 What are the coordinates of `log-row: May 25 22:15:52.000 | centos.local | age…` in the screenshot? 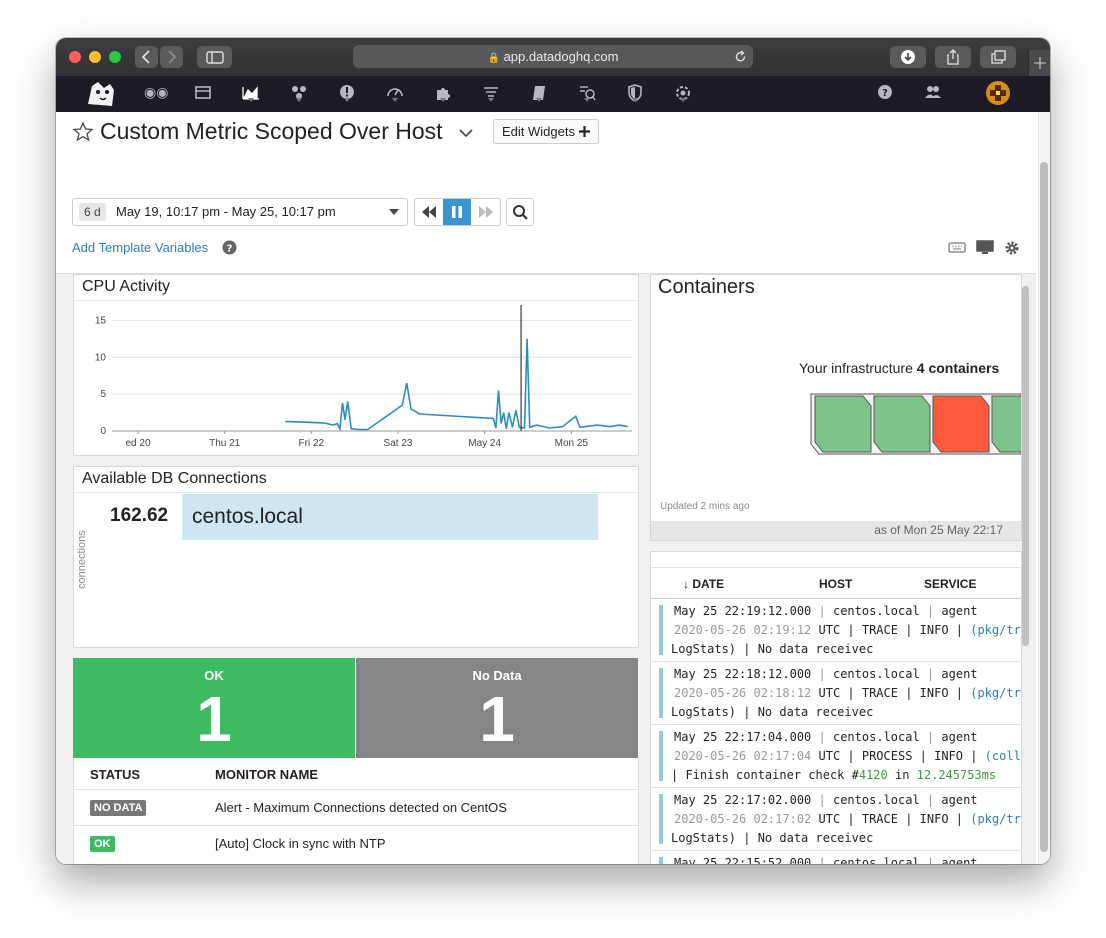 It's located at (836, 857).